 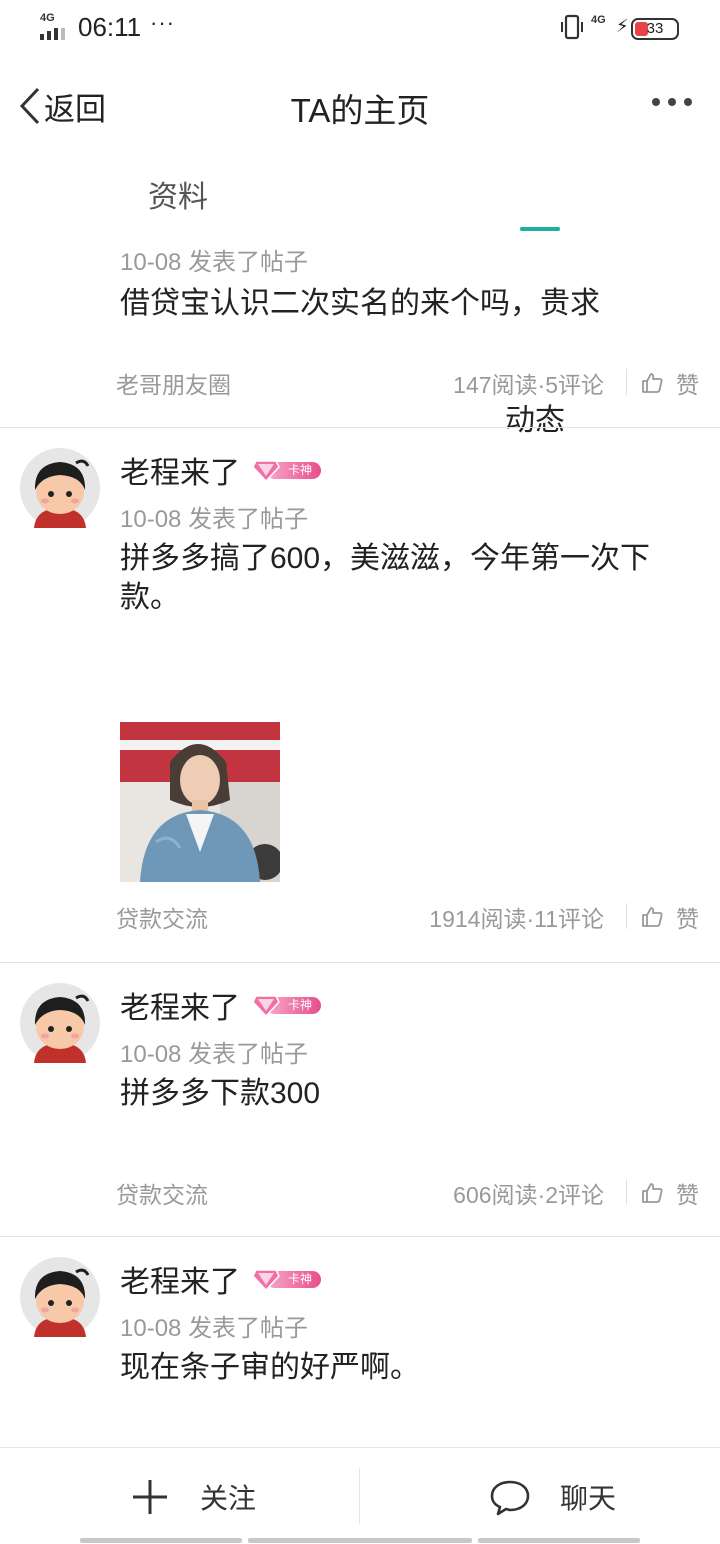 I want to click on vibrate-icon, so click(x=572, y=27).